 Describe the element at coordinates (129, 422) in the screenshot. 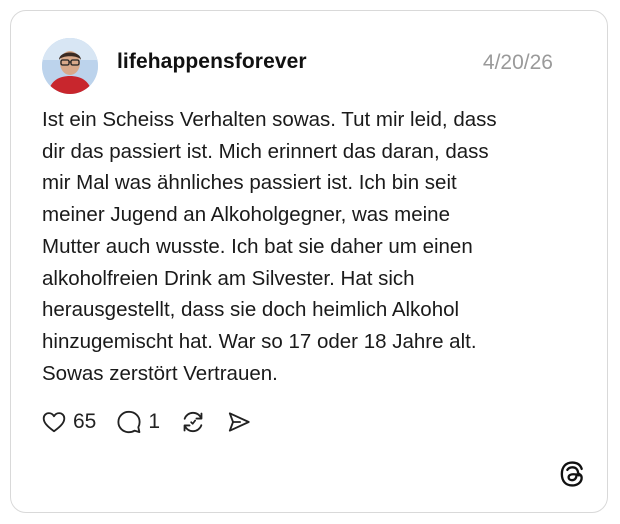

I see `speech-bubble-icon` at that location.